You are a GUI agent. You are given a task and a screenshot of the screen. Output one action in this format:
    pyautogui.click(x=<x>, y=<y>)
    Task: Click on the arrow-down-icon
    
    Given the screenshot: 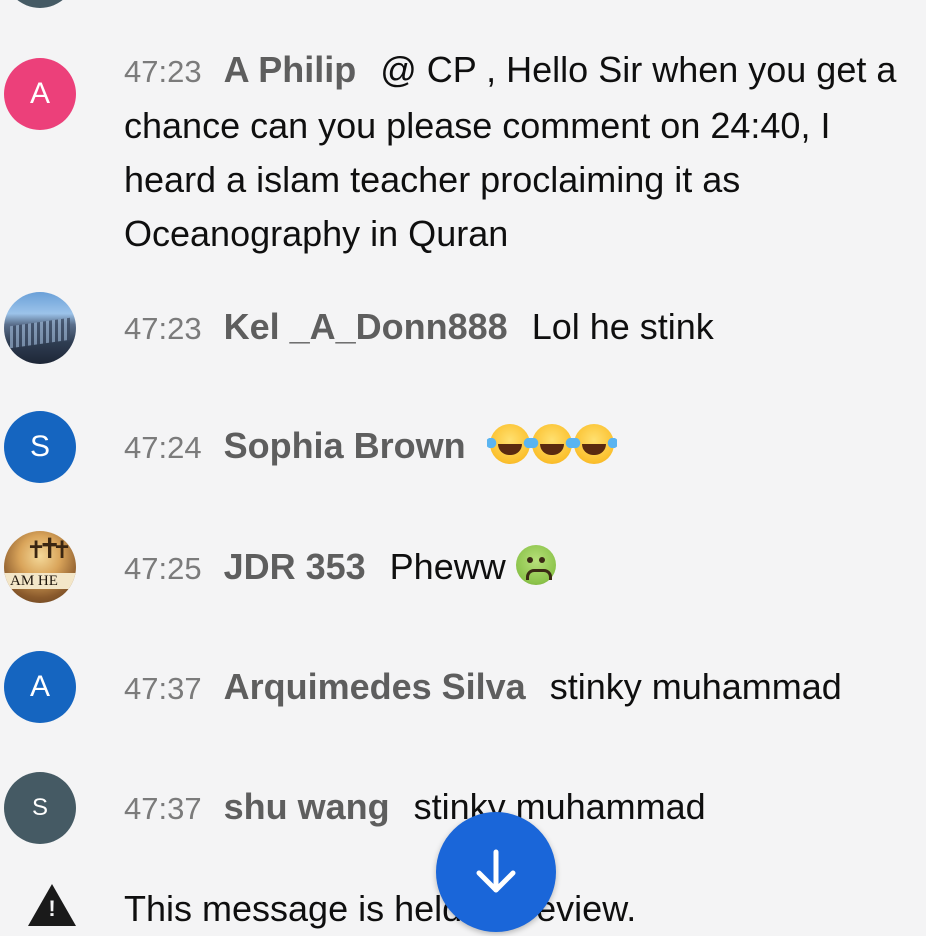 What is the action you would take?
    pyautogui.click(x=496, y=871)
    